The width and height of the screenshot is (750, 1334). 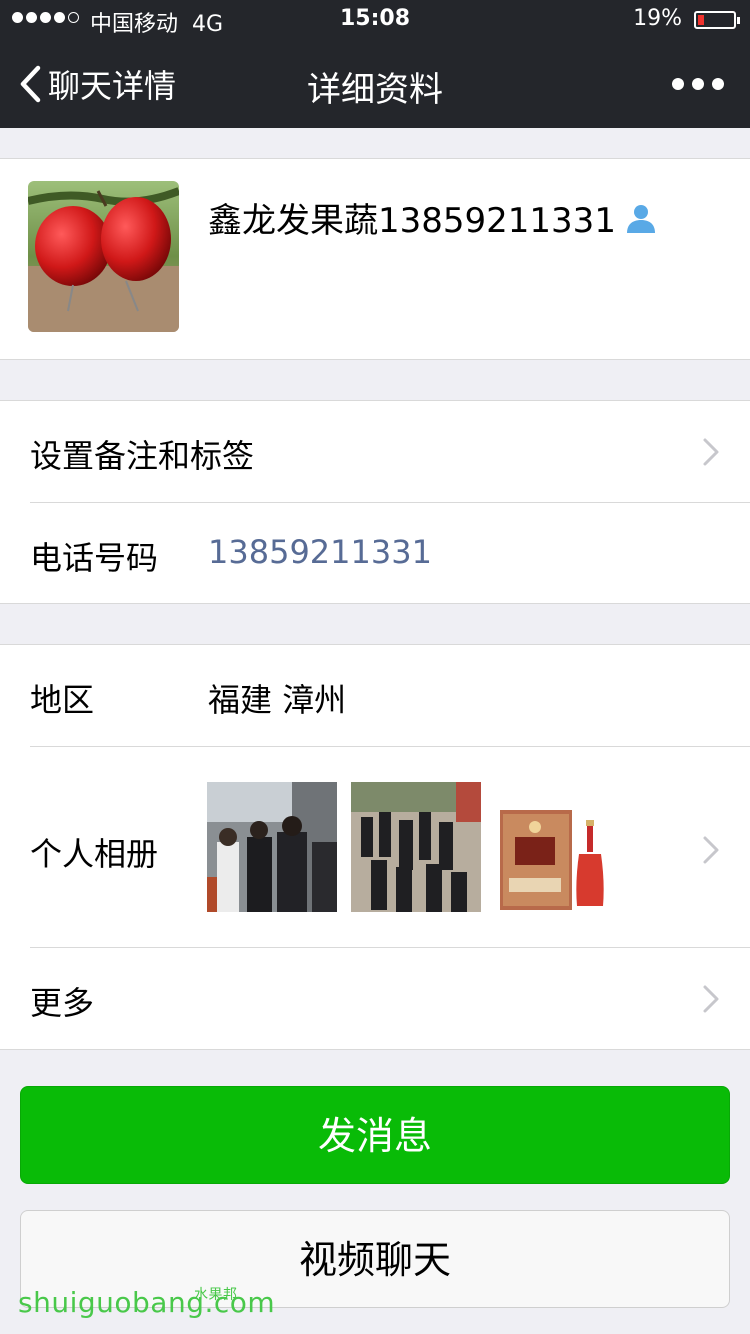 I want to click on remark-tags-label: 设置备注和标签, so click(x=142, y=456).